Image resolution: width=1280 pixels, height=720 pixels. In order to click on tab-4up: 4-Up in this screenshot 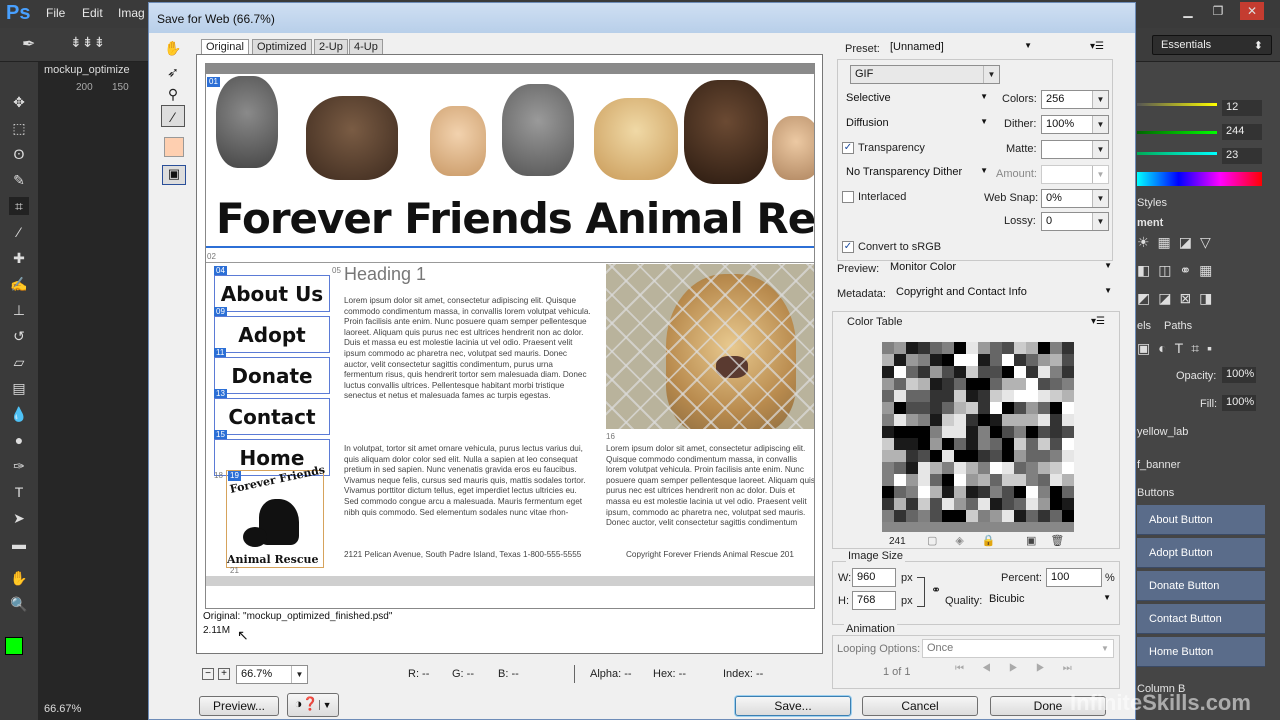, I will do `click(366, 47)`.